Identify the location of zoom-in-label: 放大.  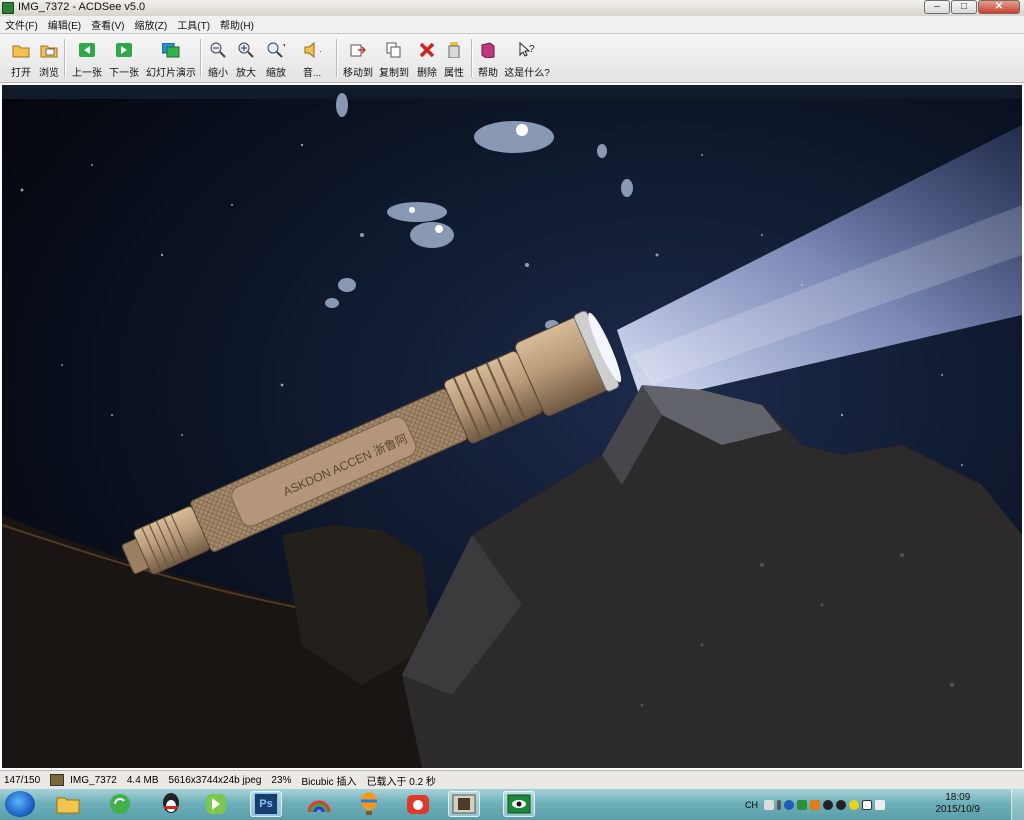
(246, 73).